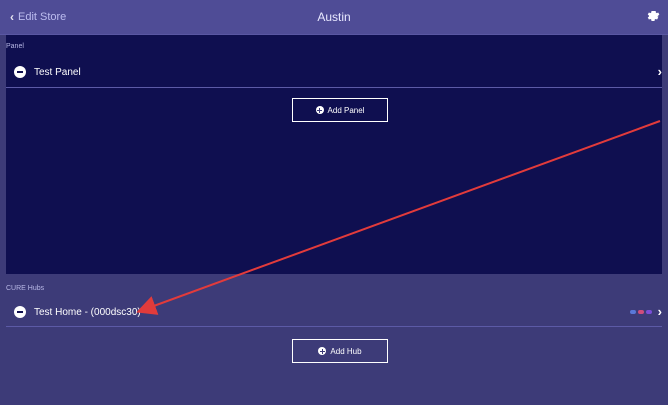  I want to click on top-bar: ‹ Edit Store Austin, so click(334, 17).